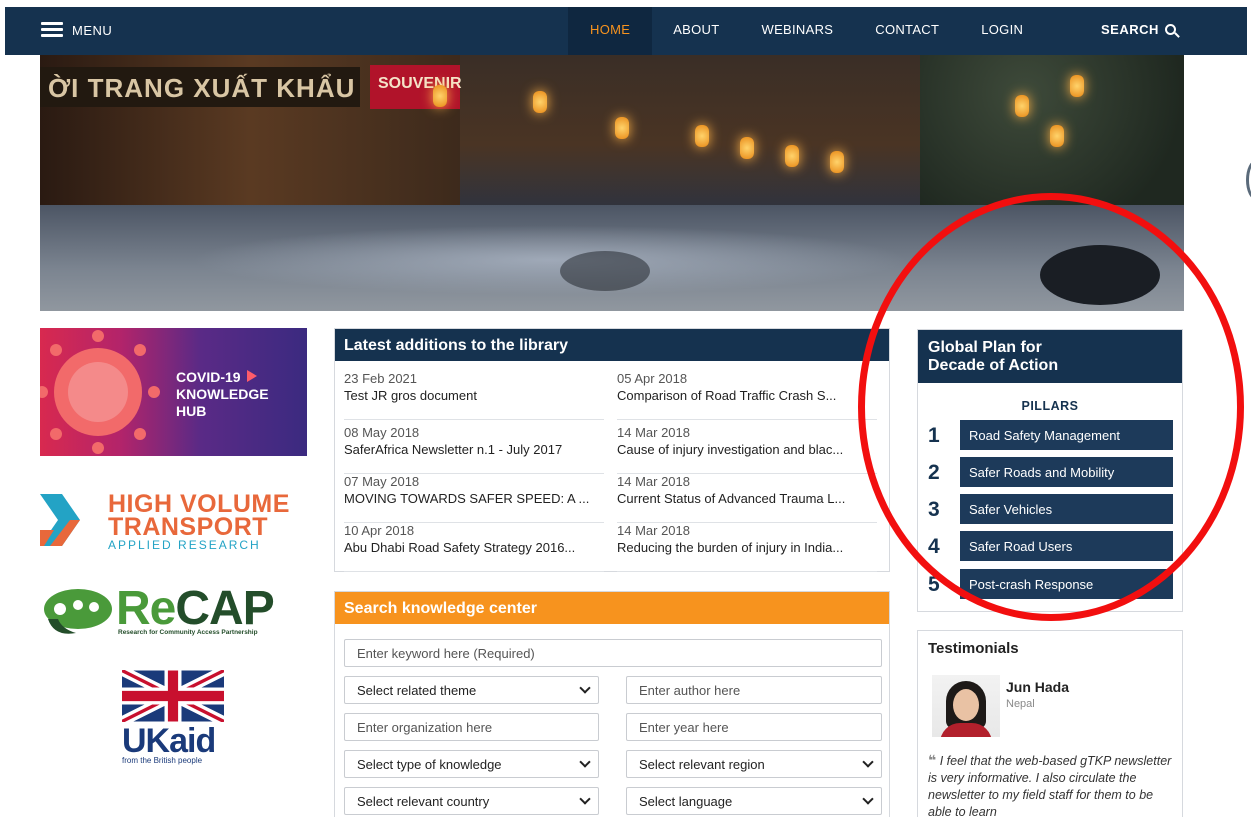  What do you see at coordinates (754, 690) in the screenshot?
I see `author-input: Enter author here` at bounding box center [754, 690].